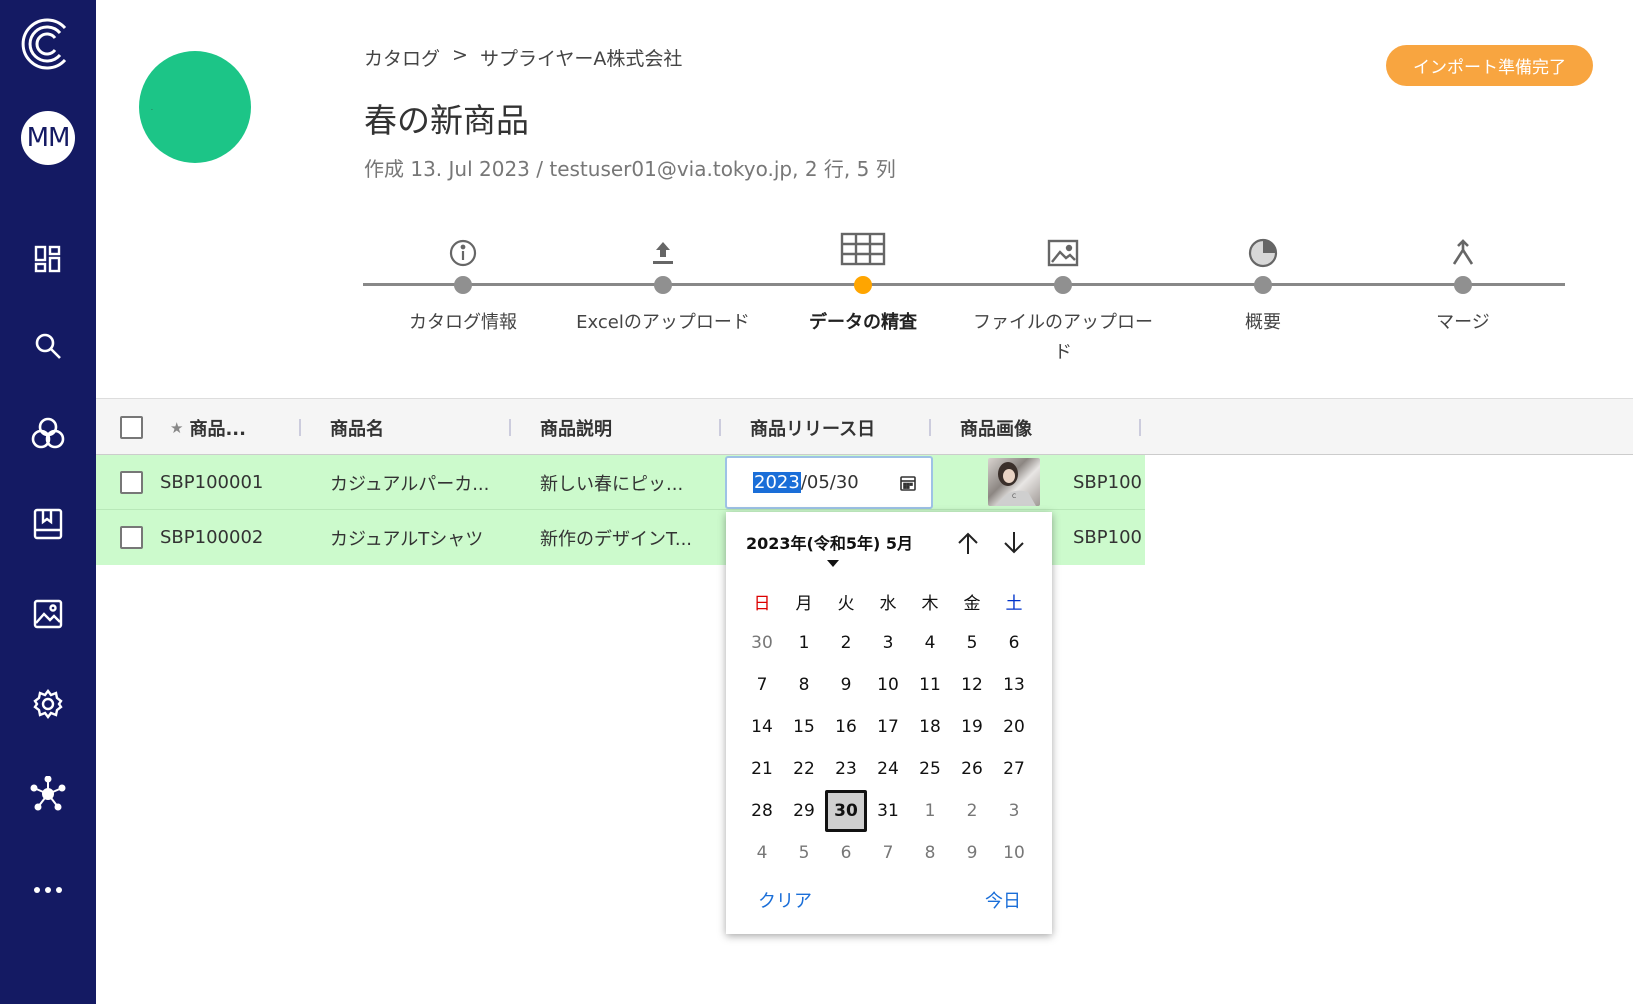  What do you see at coordinates (48, 794) in the screenshot?
I see `network-icon` at bounding box center [48, 794].